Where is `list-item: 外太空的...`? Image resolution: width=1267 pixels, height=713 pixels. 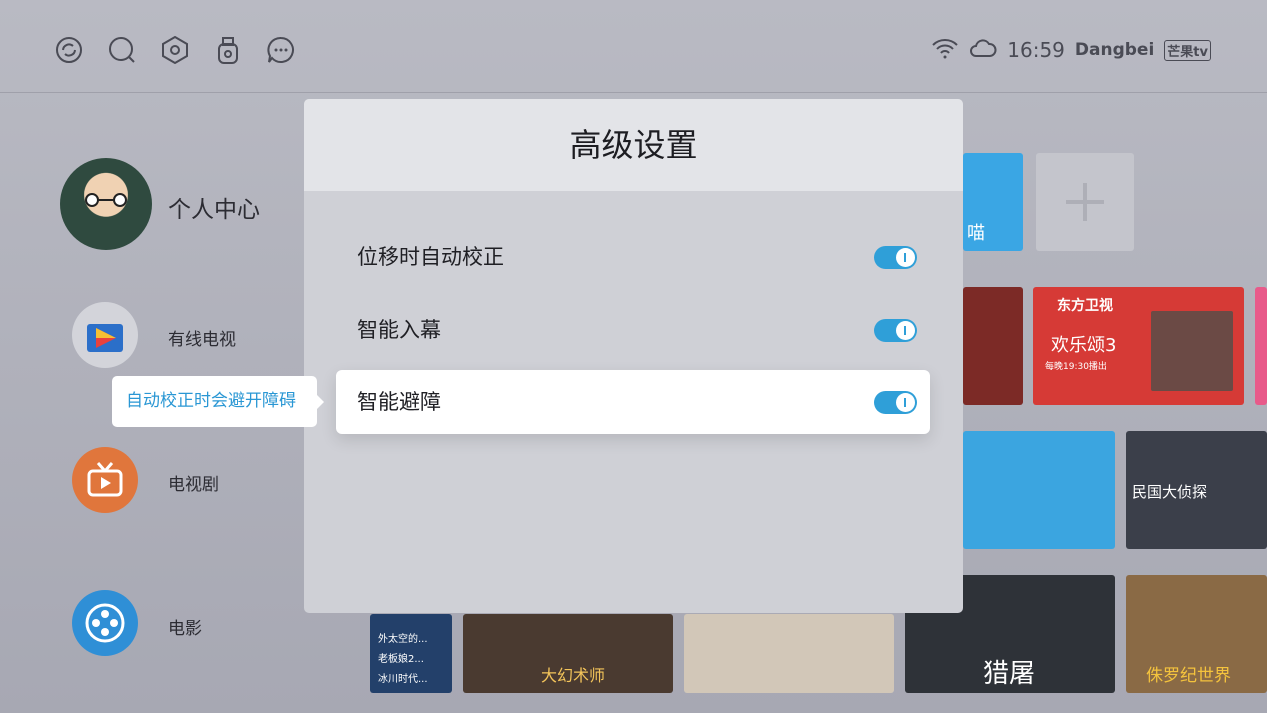 list-item: 外太空的... is located at coordinates (403, 639).